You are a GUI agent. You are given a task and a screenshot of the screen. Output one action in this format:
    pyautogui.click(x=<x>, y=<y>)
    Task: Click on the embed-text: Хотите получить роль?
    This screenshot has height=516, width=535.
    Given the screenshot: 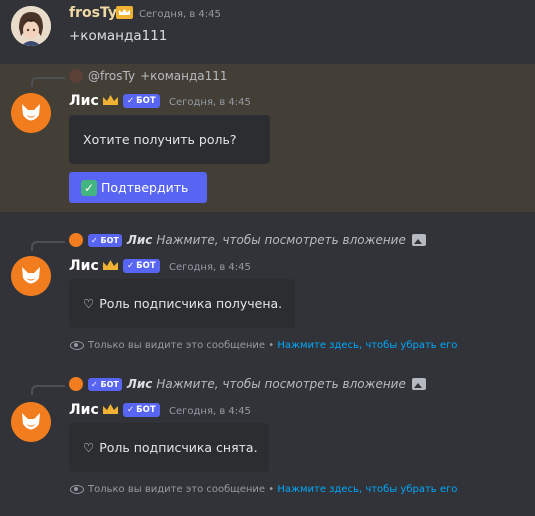 What is the action you would take?
    pyautogui.click(x=160, y=139)
    